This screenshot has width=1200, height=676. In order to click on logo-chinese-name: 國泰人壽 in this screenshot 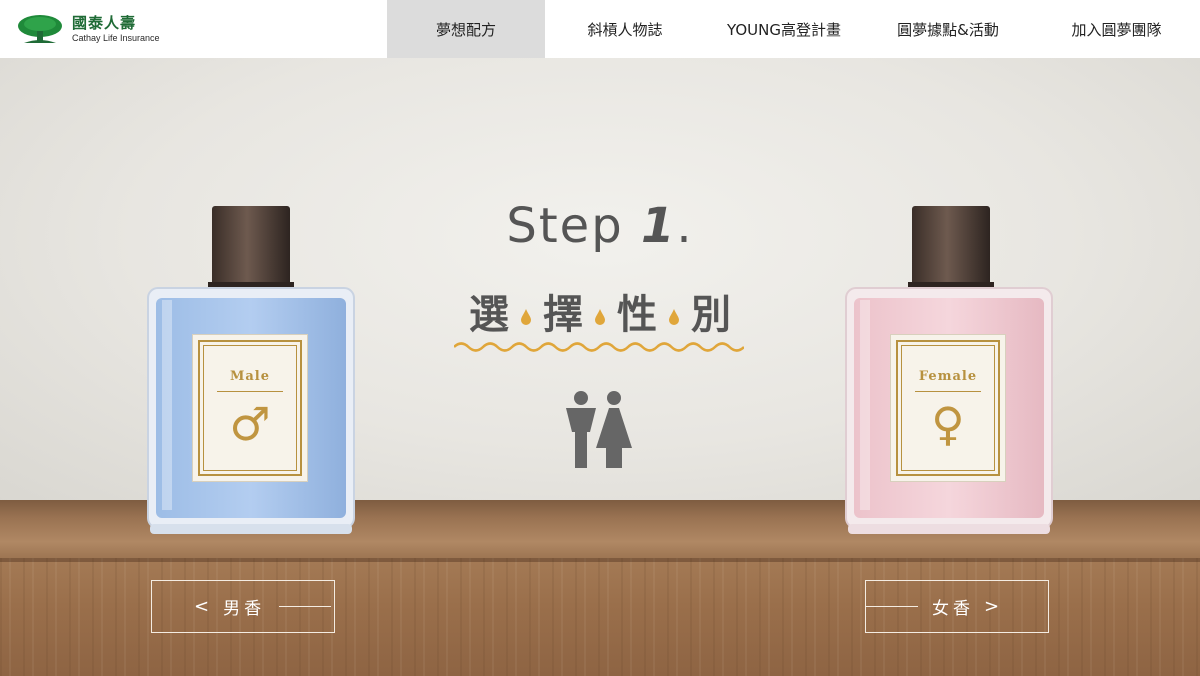, I will do `click(104, 22)`.